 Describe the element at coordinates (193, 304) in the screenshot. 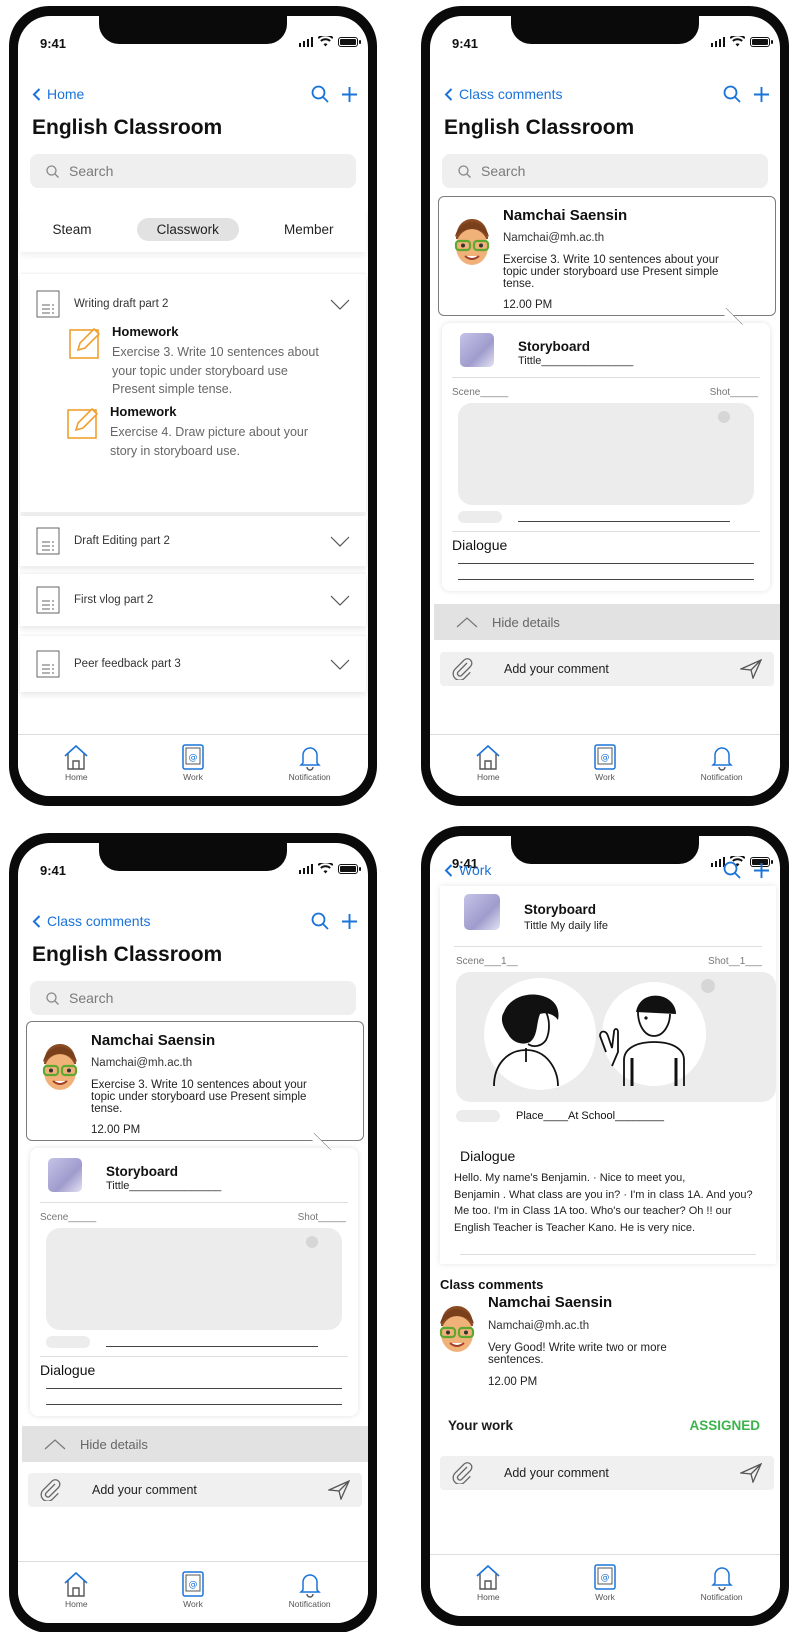

I see `topic-header: Writing draft part 2` at that location.